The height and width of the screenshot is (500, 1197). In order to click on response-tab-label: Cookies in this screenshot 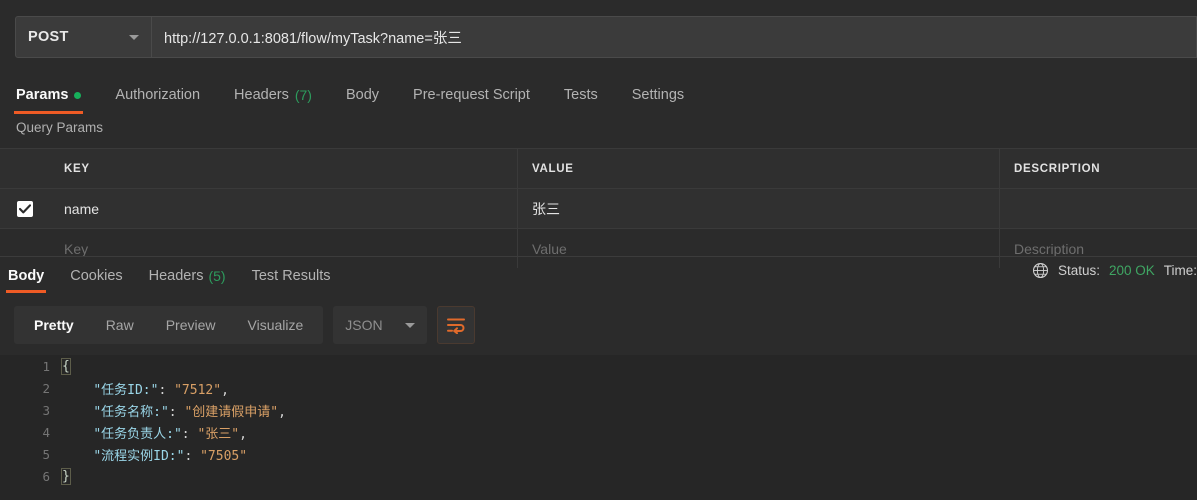, I will do `click(96, 276)`.